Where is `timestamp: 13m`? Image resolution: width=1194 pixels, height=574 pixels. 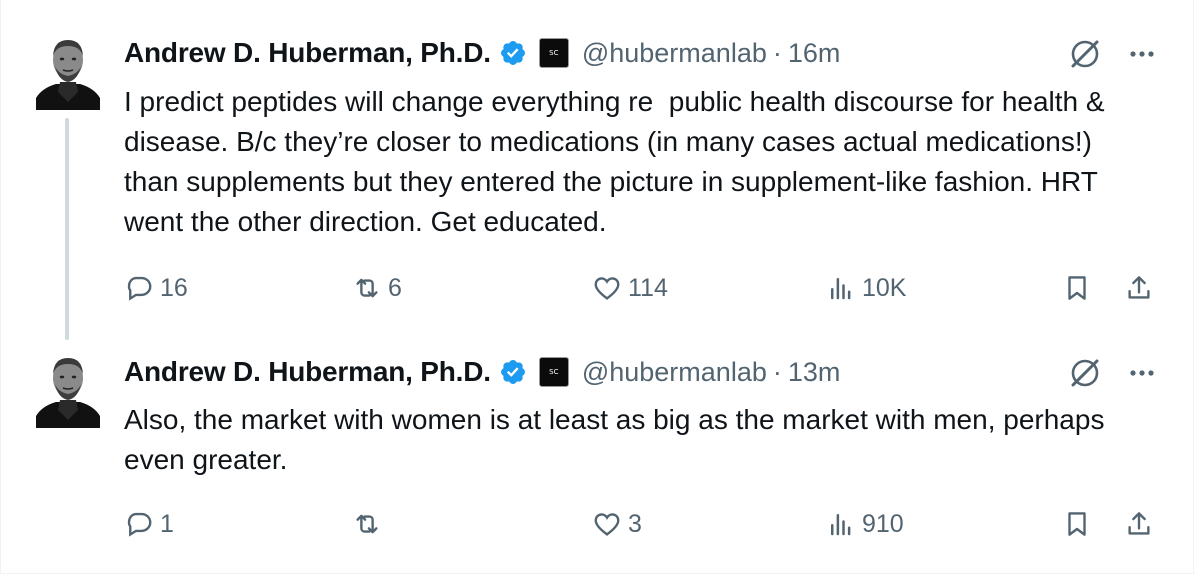 timestamp: 13m is located at coordinates (814, 372).